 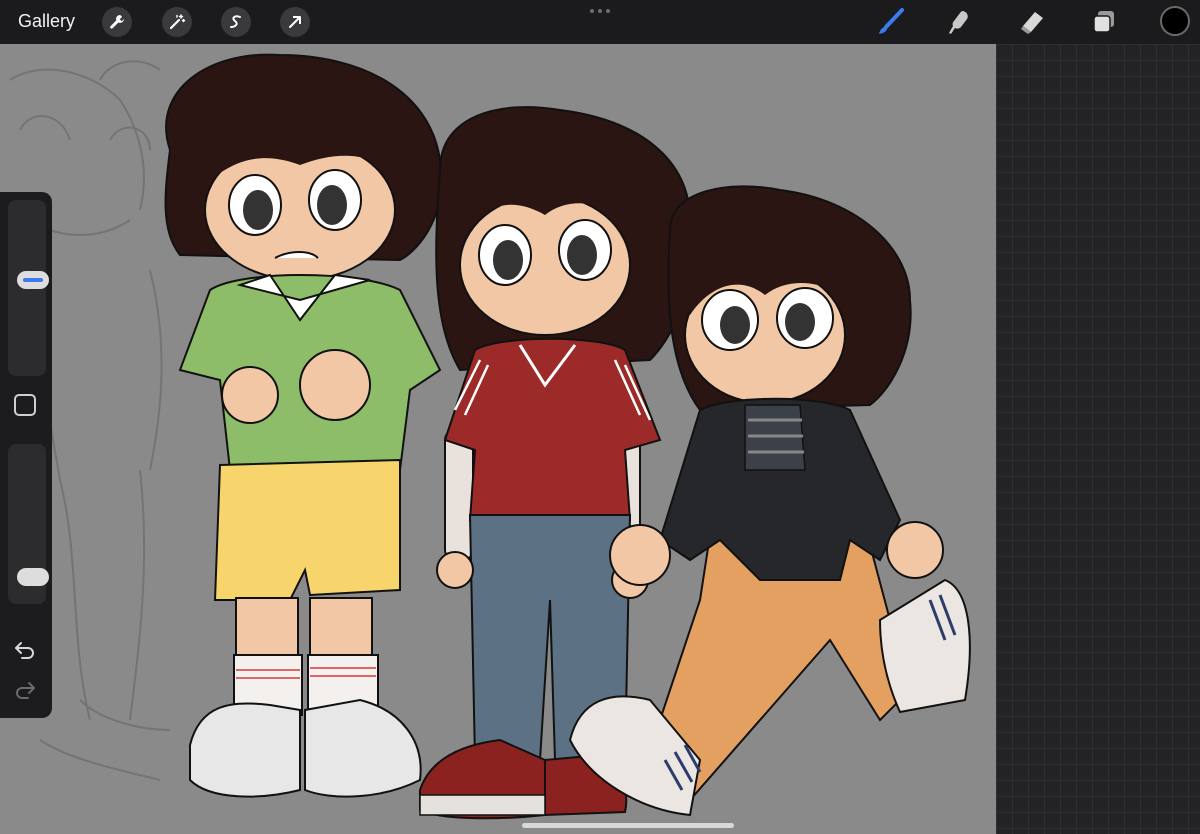 What do you see at coordinates (1104, 22) in the screenshot?
I see `layers-icon` at bounding box center [1104, 22].